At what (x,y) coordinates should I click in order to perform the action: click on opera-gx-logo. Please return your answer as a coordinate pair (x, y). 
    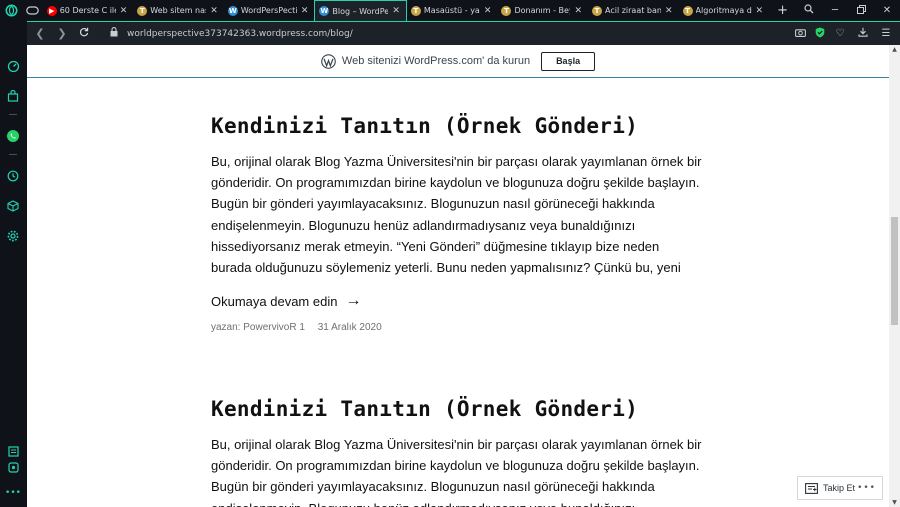
    Looking at the image, I should click on (11, 10).